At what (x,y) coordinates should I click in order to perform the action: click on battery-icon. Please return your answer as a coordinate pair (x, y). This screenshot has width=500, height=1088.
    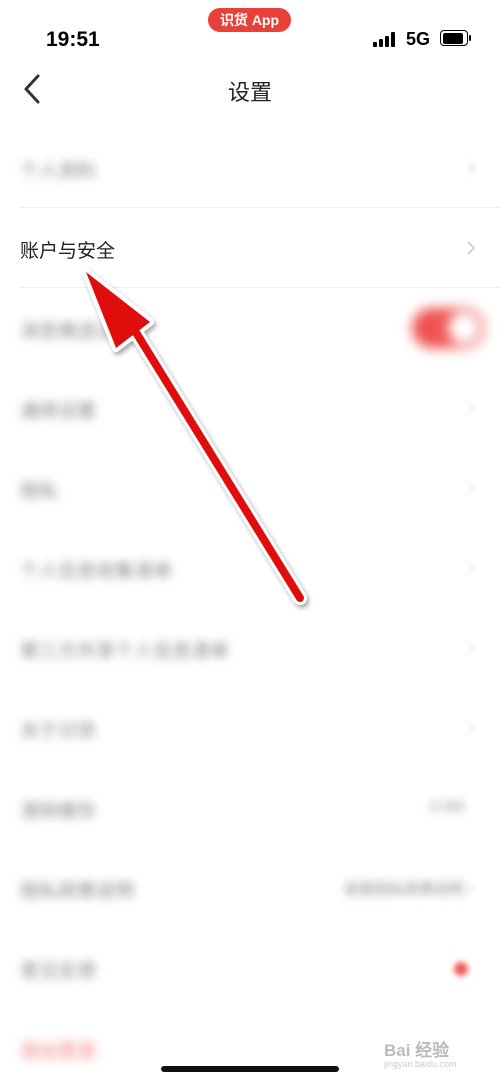
    Looking at the image, I should click on (455, 38).